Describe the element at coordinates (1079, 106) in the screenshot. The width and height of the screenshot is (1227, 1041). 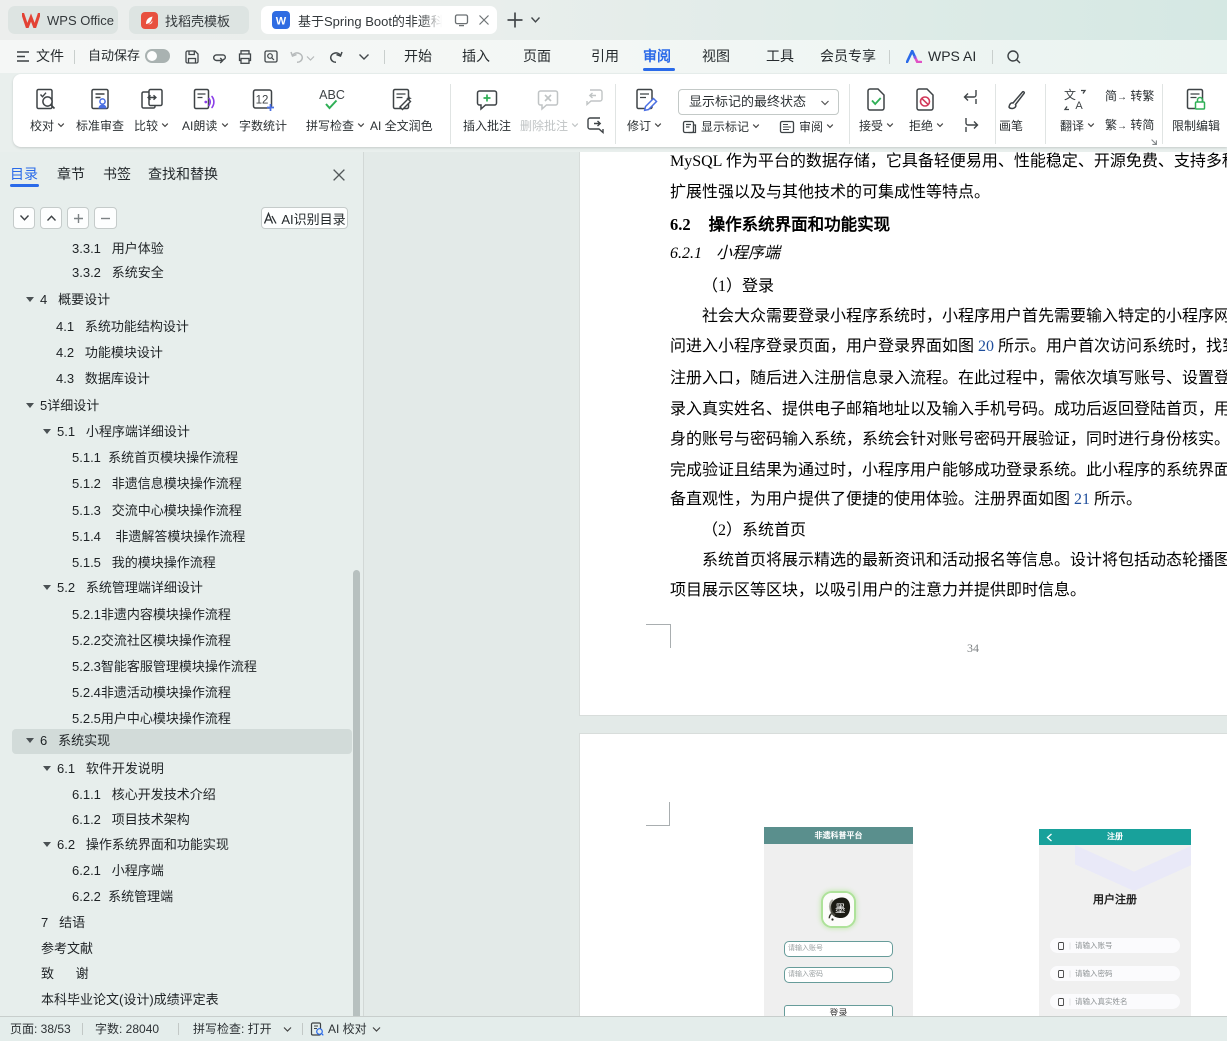
I see `svg-text: A` at that location.